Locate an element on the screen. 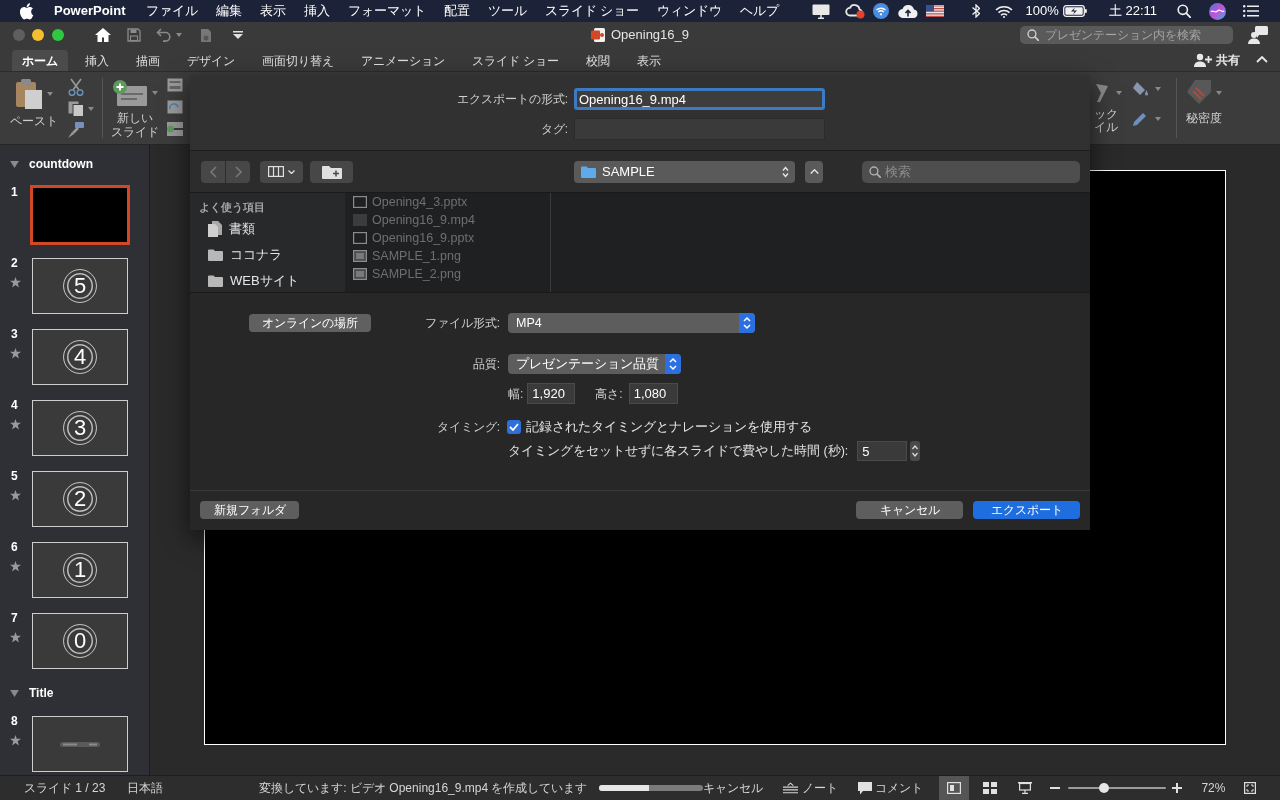  ribbon-tab: スライド ショー is located at coordinates (516, 60).